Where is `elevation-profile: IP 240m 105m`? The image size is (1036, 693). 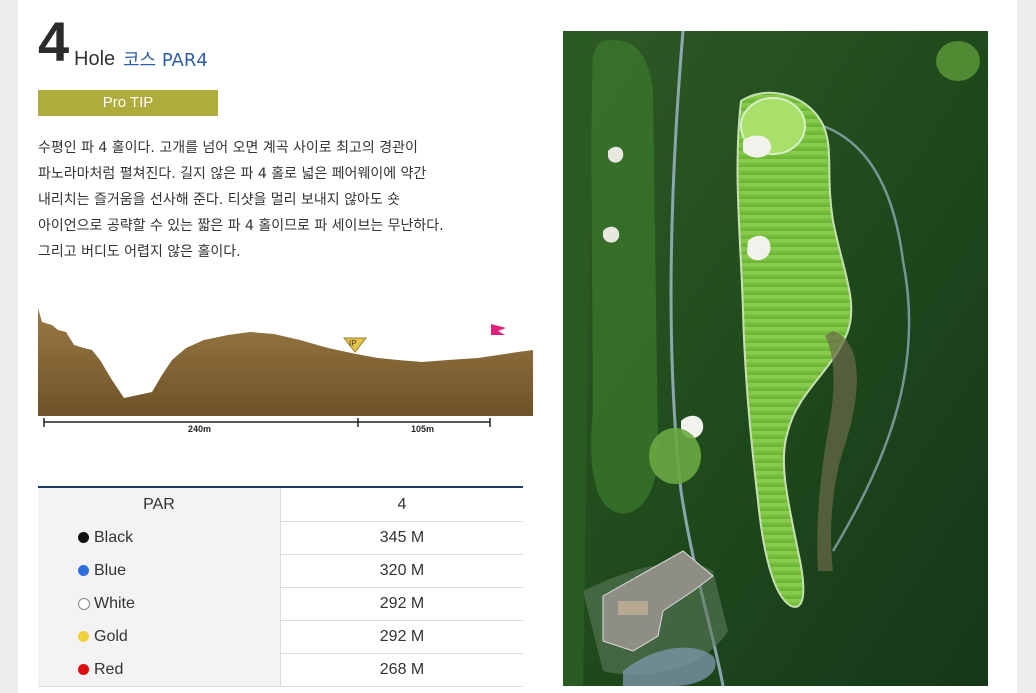
elevation-profile: IP 240m 105m is located at coordinates (285, 371).